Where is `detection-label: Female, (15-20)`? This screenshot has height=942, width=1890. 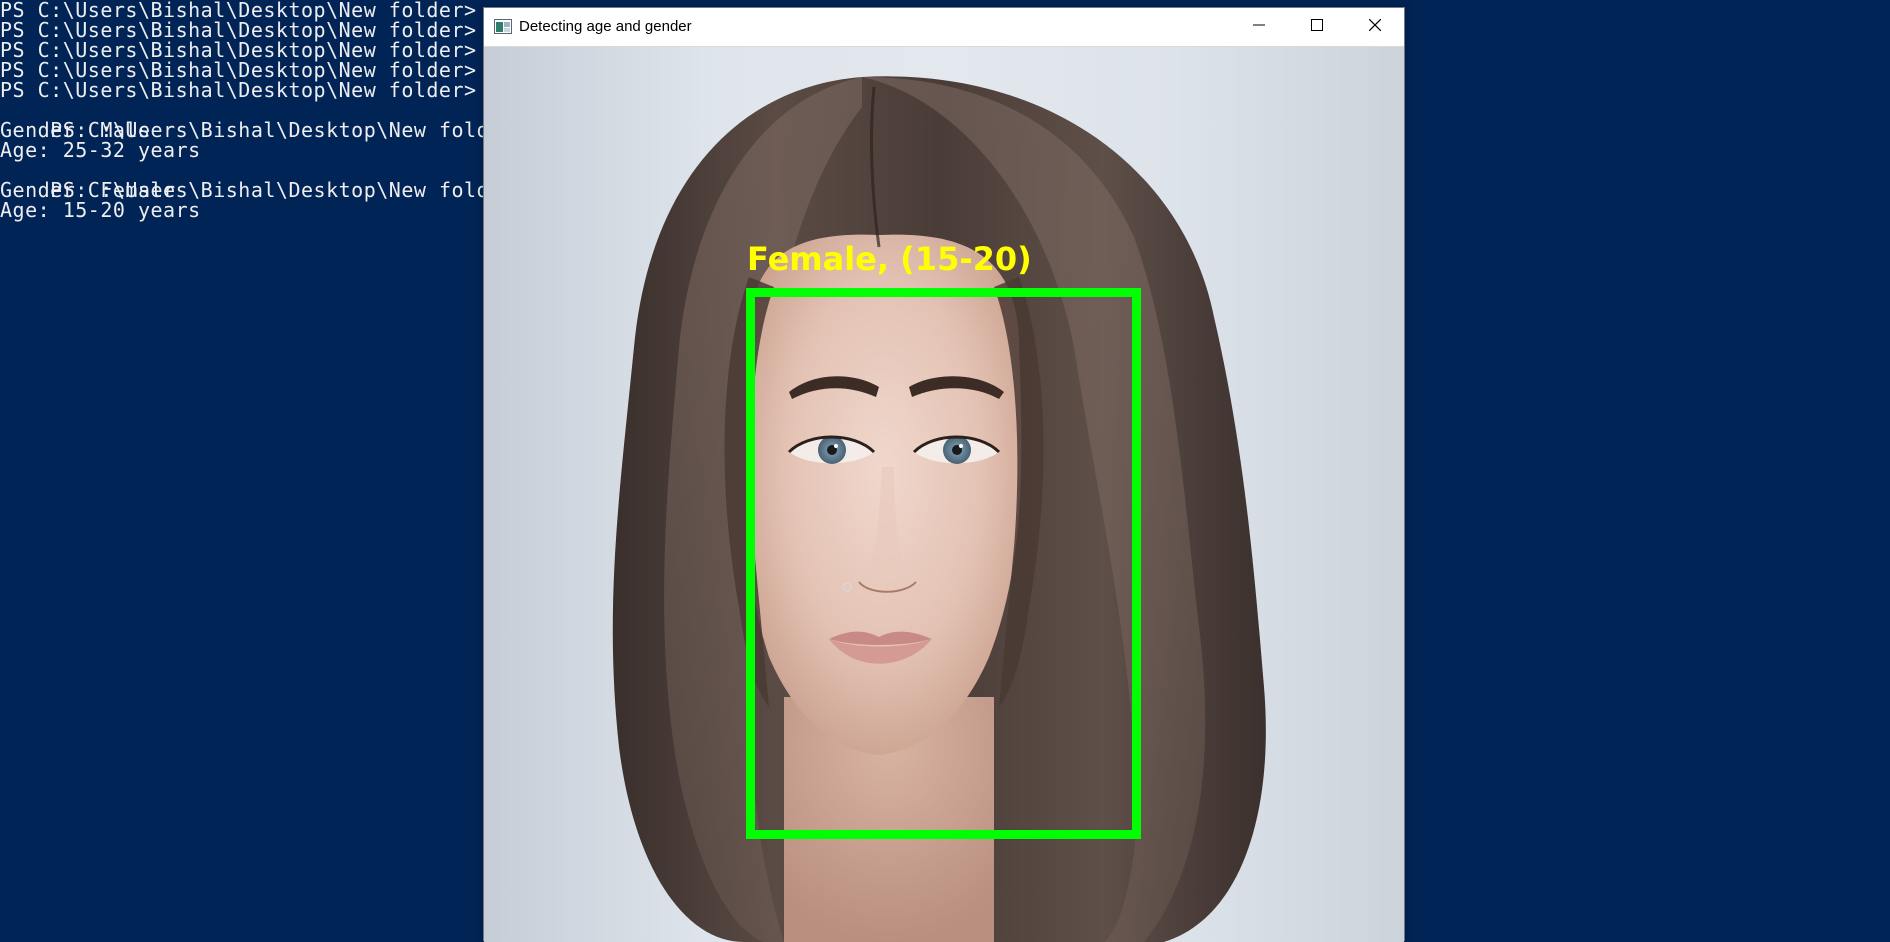 detection-label: Female, (15-20) is located at coordinates (889, 259).